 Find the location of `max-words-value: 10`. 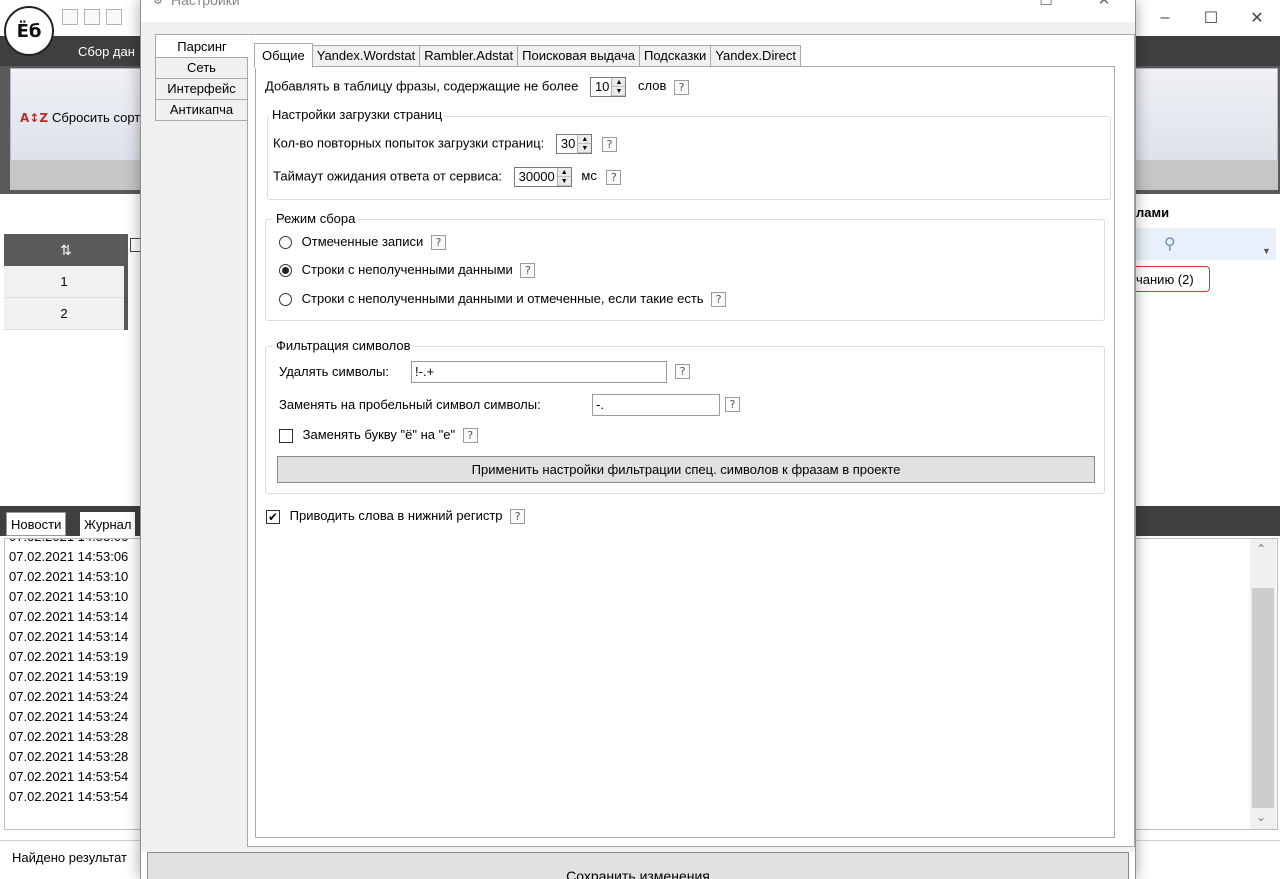

max-words-value: 10 is located at coordinates (601, 87).